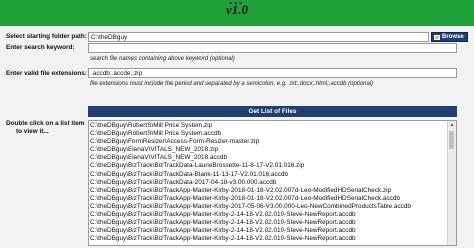  Describe the element at coordinates (272, 73) in the screenshot. I see `extensions-field: .accdb;.accde;.zip` at that location.